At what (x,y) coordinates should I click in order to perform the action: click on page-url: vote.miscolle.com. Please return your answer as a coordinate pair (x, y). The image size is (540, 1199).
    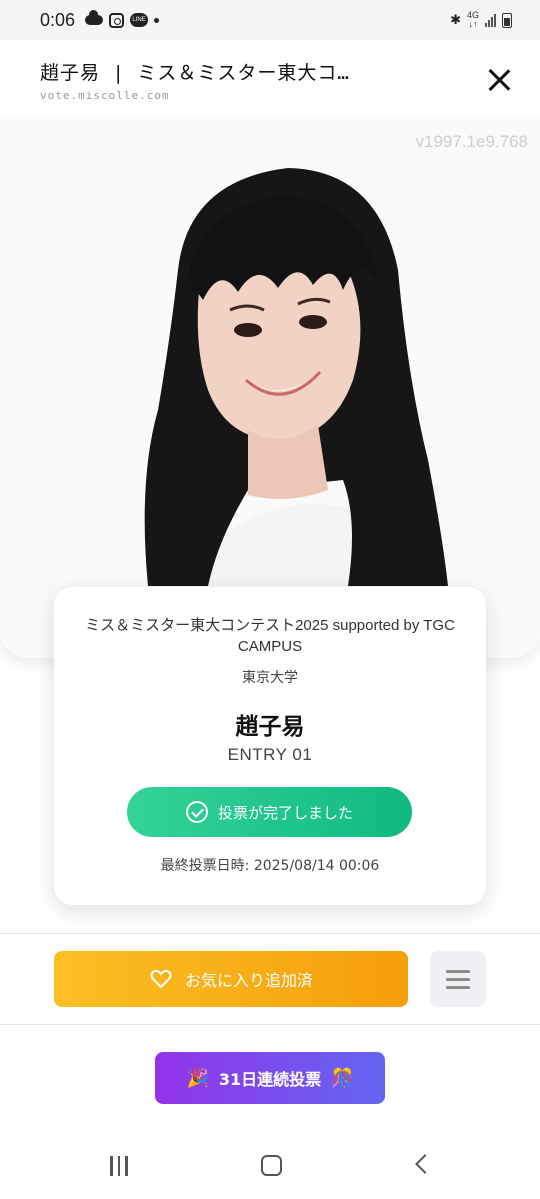
    Looking at the image, I should click on (105, 95).